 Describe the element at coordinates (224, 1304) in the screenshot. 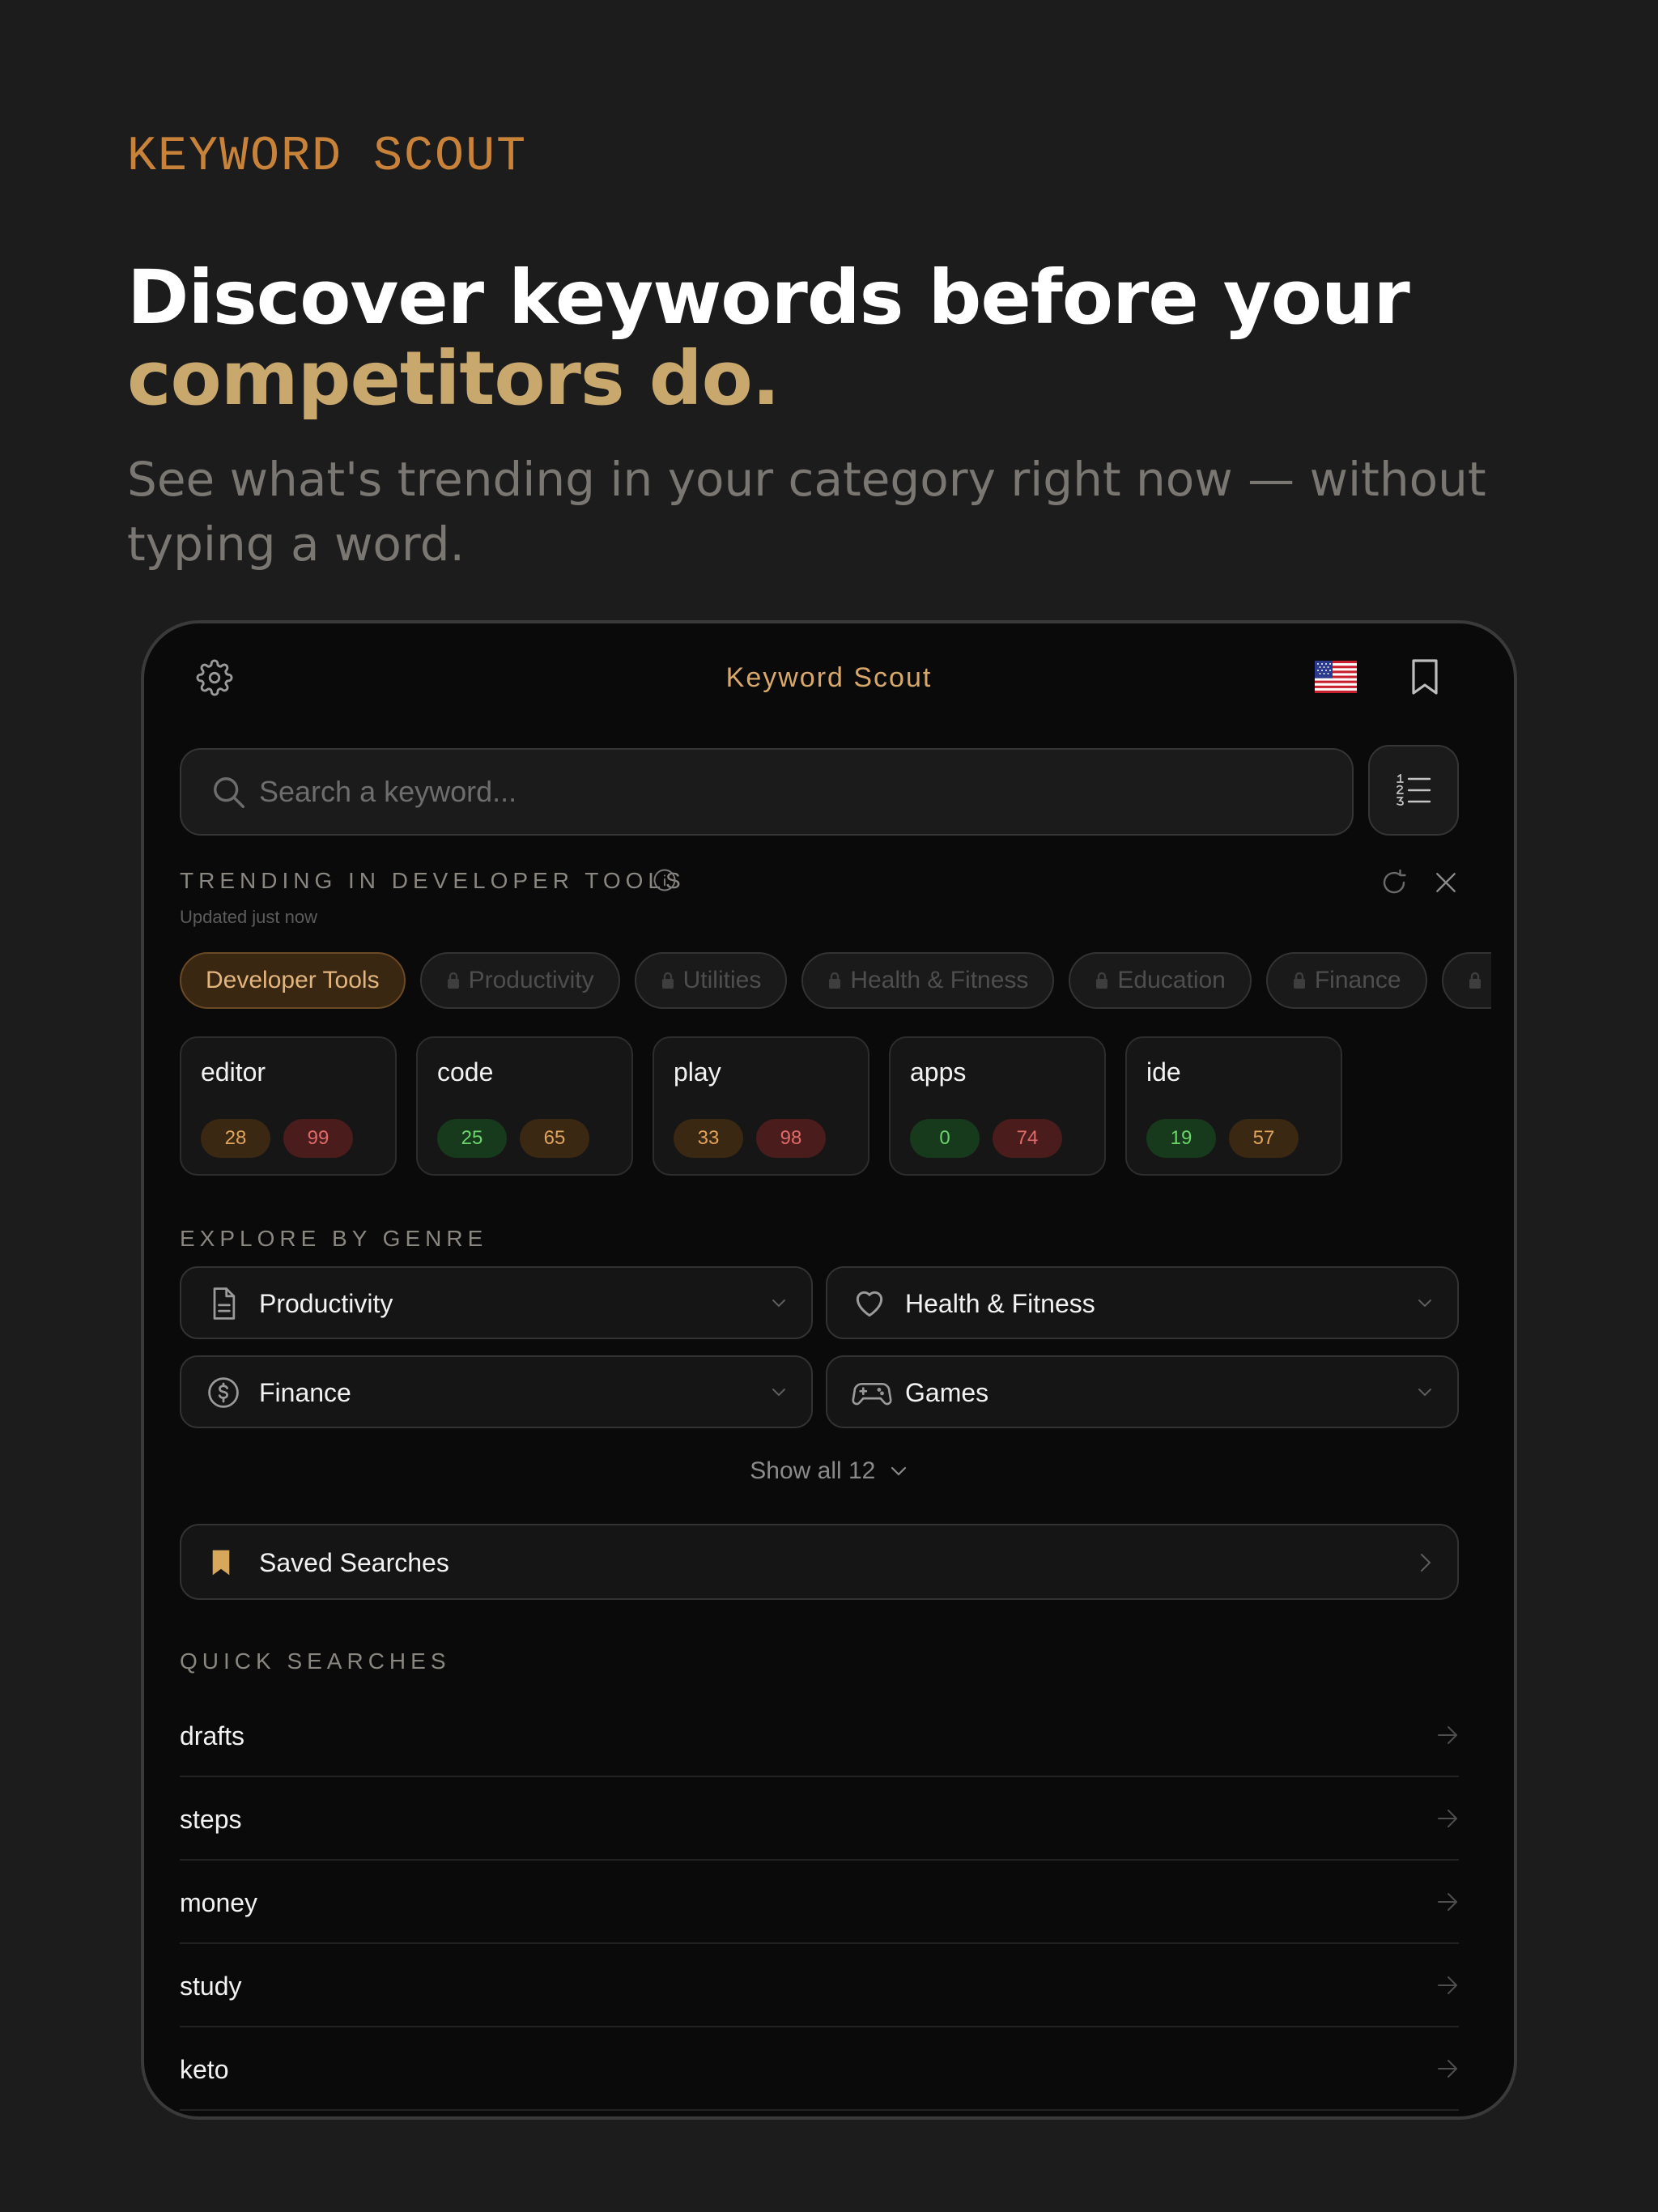

I see `document-icon` at that location.